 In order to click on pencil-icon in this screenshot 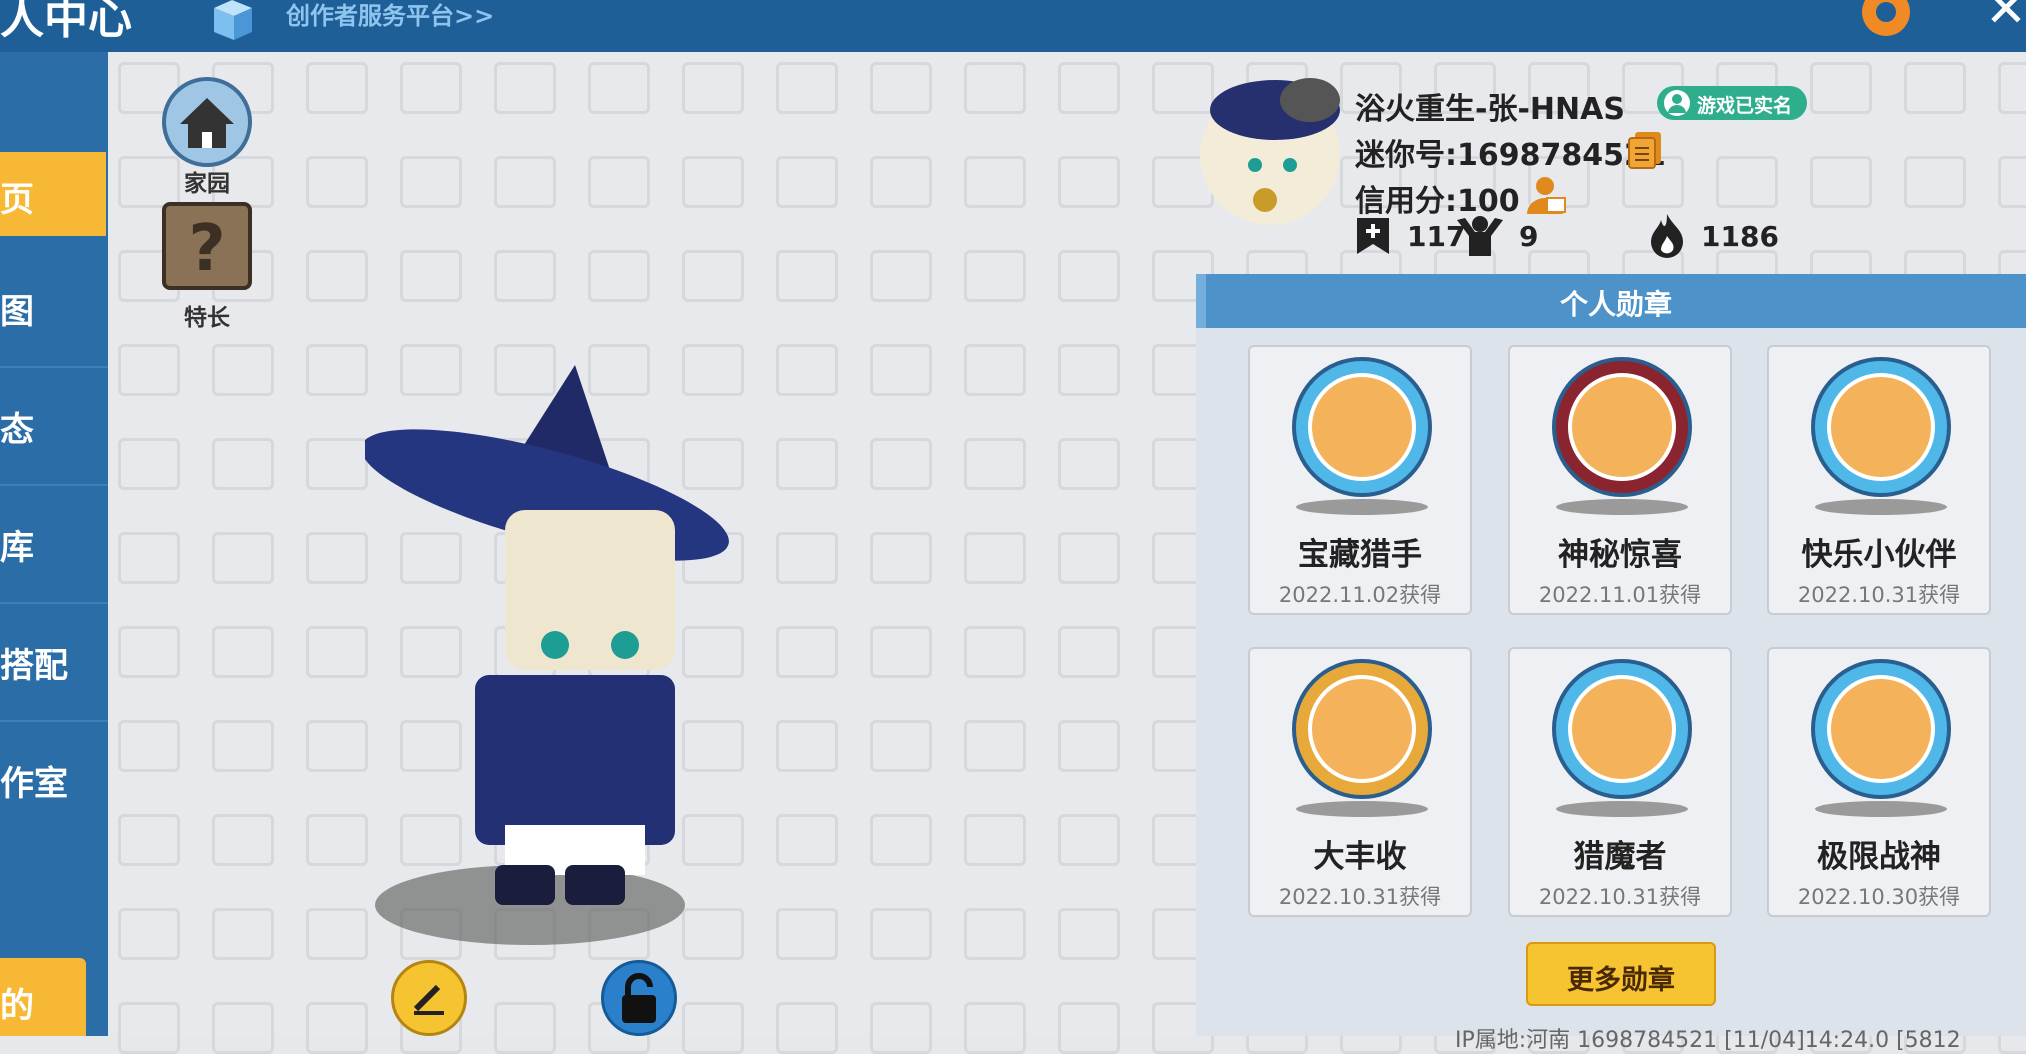, I will do `click(428, 999)`.